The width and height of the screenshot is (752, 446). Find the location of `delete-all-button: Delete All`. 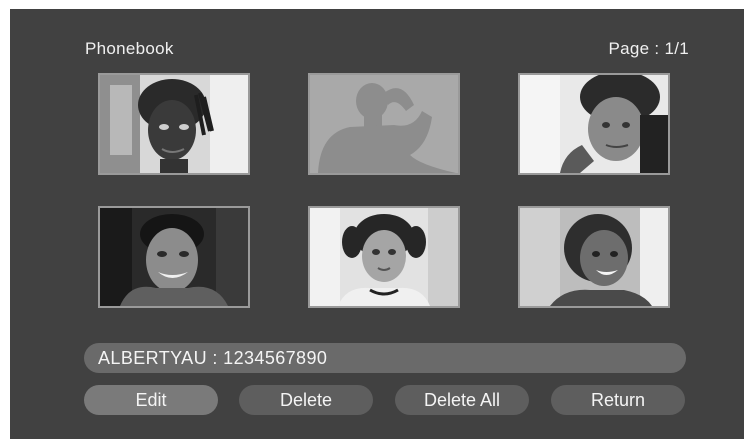

delete-all-button: Delete All is located at coordinates (462, 400).